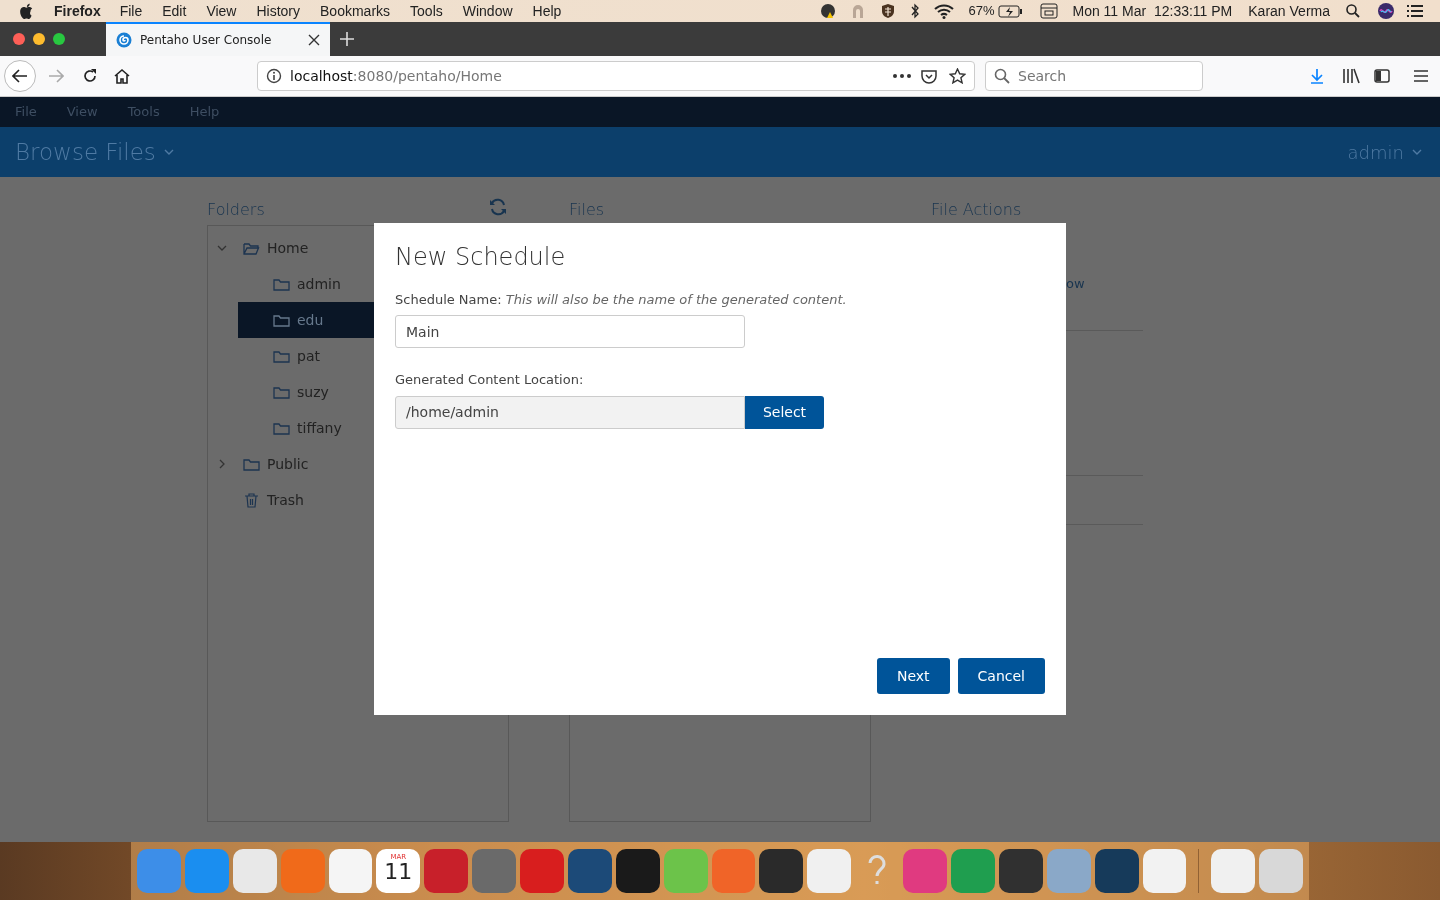  I want to click on siri-icon, so click(1386, 11).